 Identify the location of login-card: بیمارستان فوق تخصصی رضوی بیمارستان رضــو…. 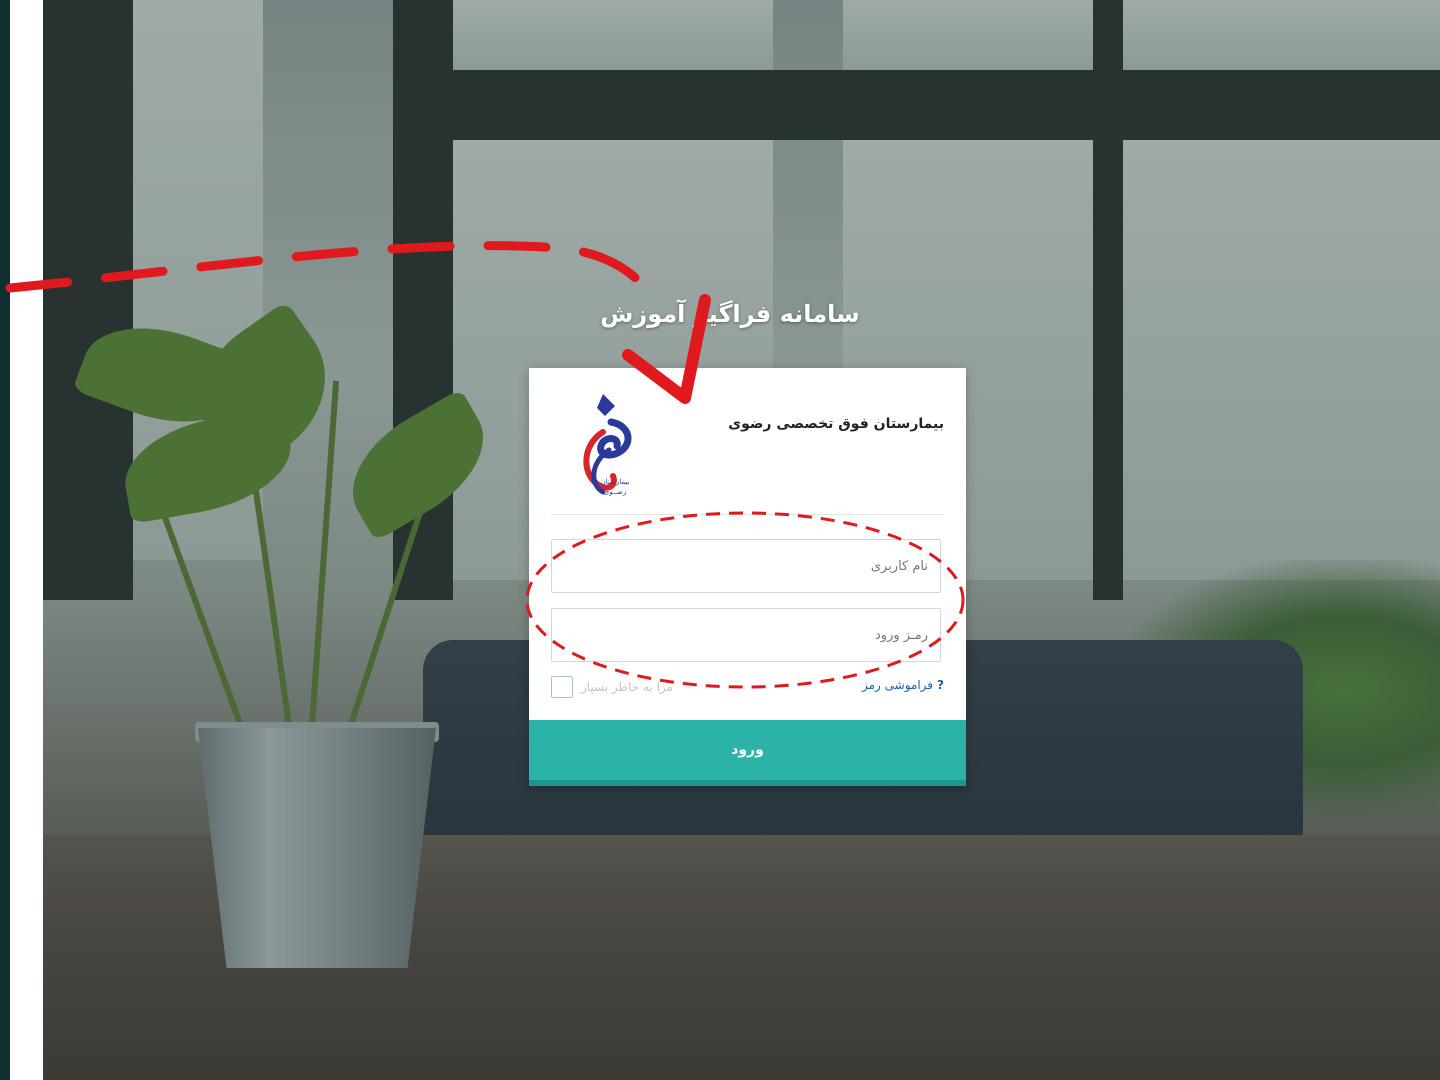
(747, 577).